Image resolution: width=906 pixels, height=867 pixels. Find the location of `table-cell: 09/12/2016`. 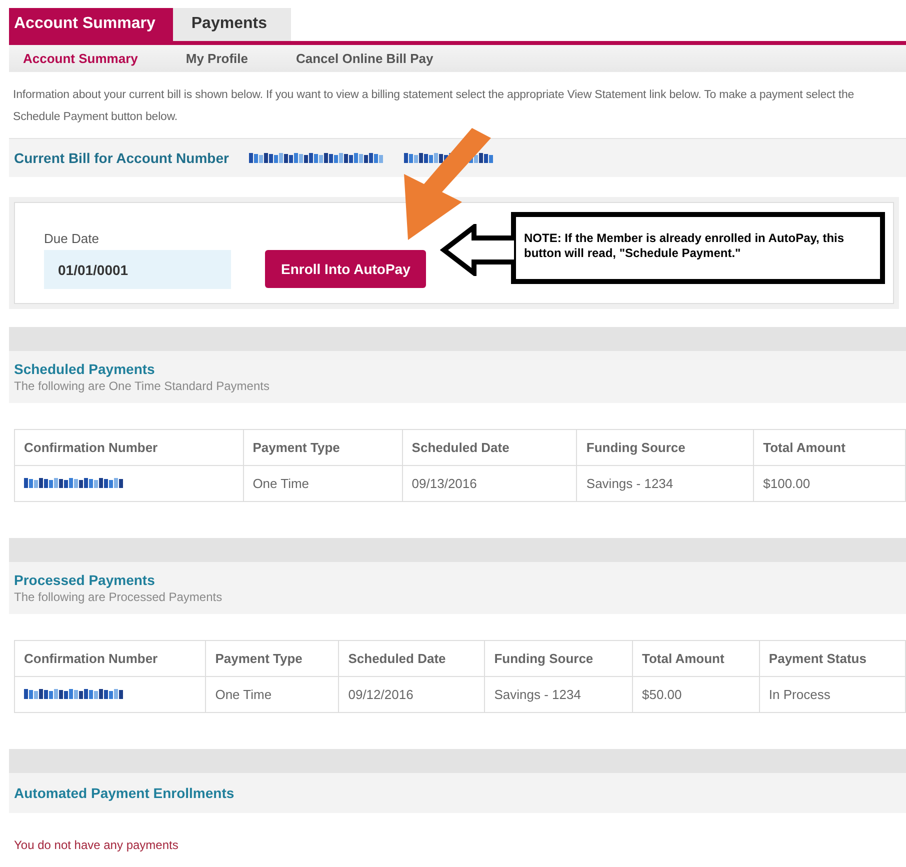

table-cell: 09/12/2016 is located at coordinates (411, 694).